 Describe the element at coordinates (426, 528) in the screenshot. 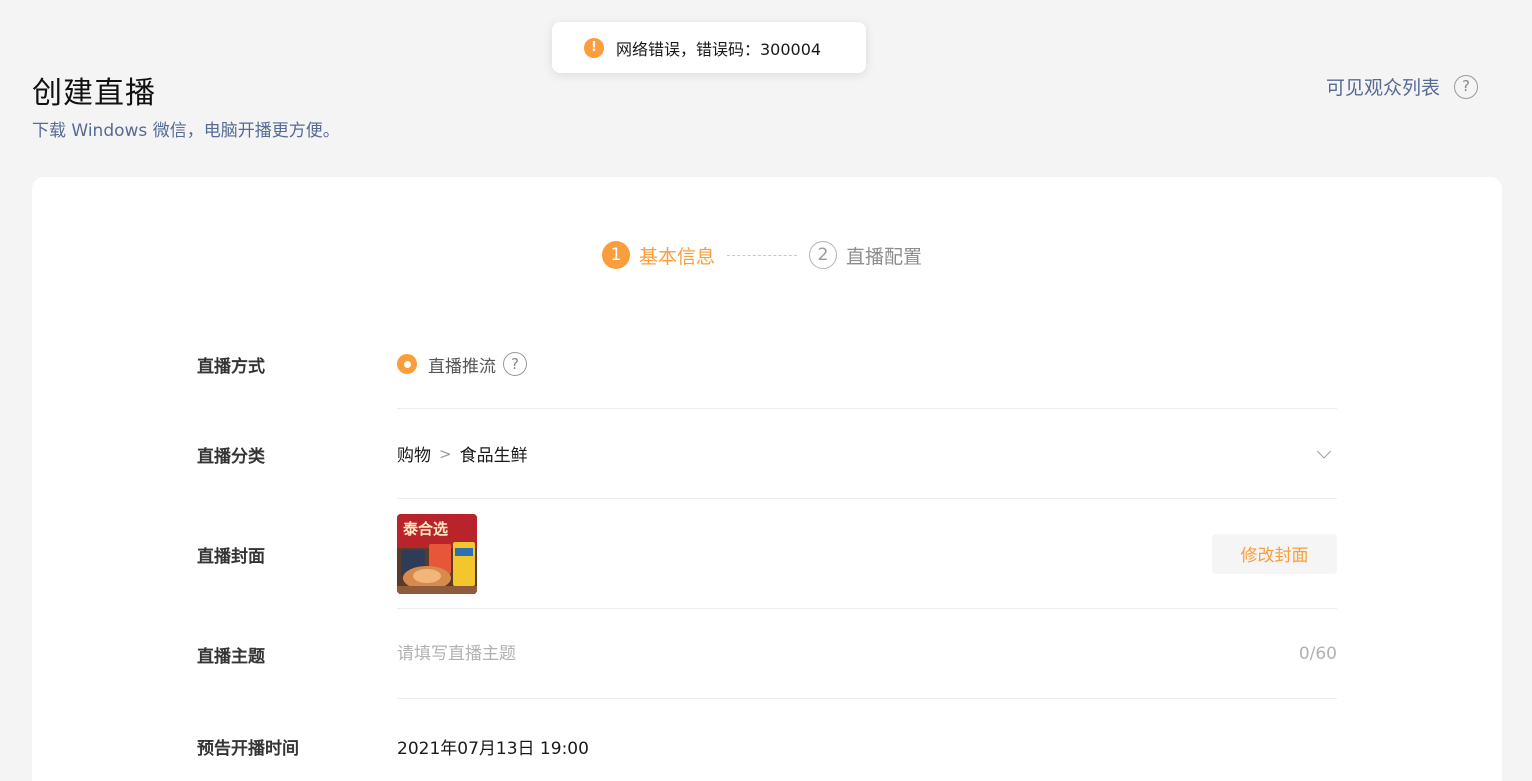

I see `cover-brand-text: 泰合选` at that location.